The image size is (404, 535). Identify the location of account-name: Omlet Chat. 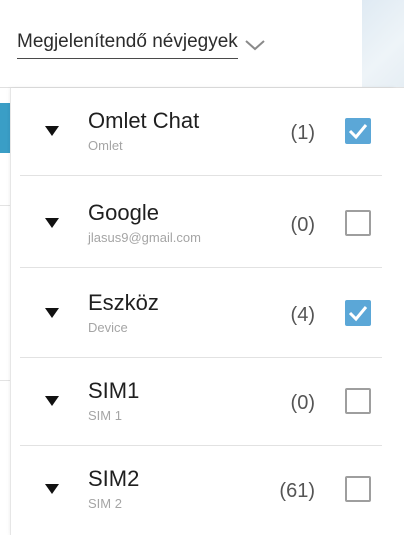
(144, 120).